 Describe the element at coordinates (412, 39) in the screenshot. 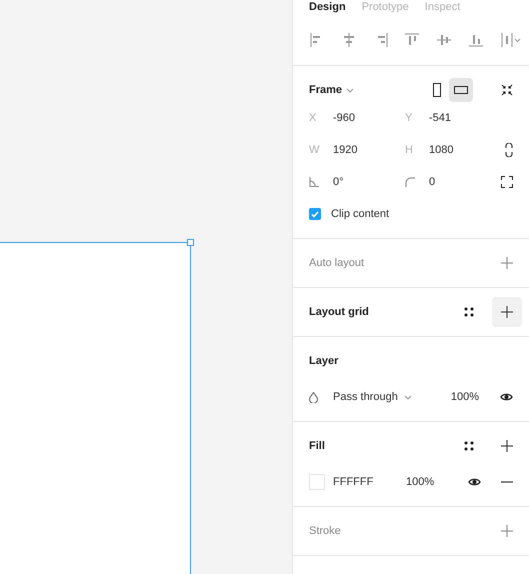

I see `align-top-icon` at that location.